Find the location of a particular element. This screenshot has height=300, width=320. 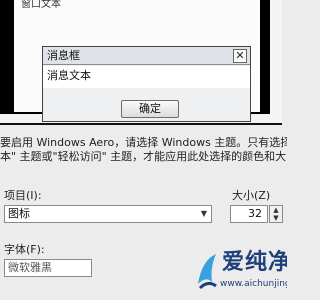

watermark: 爱纯净 www.aichunjing.com is located at coordinates (241, 274).